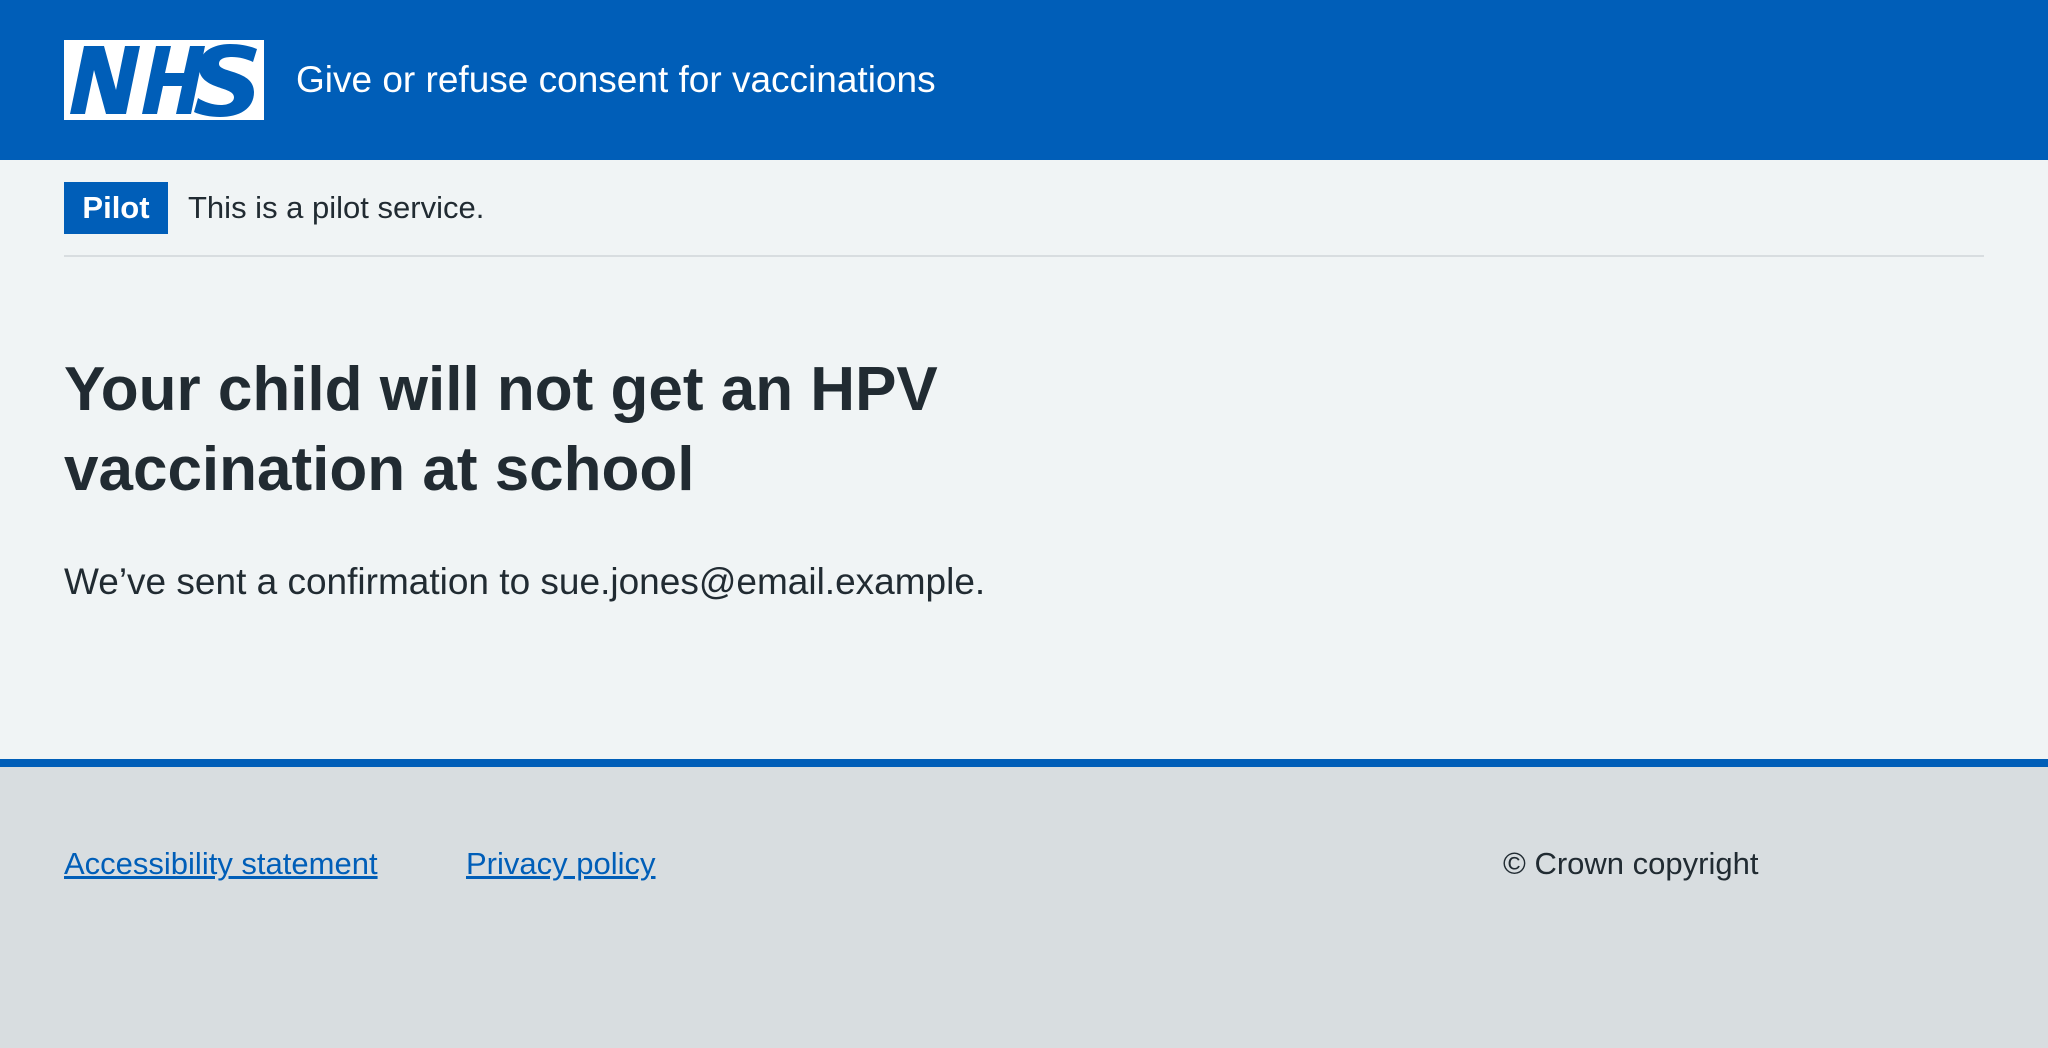  Describe the element at coordinates (1024, 208) in the screenshot. I see `phase-banner: Pilot This is a pilot service.` at that location.